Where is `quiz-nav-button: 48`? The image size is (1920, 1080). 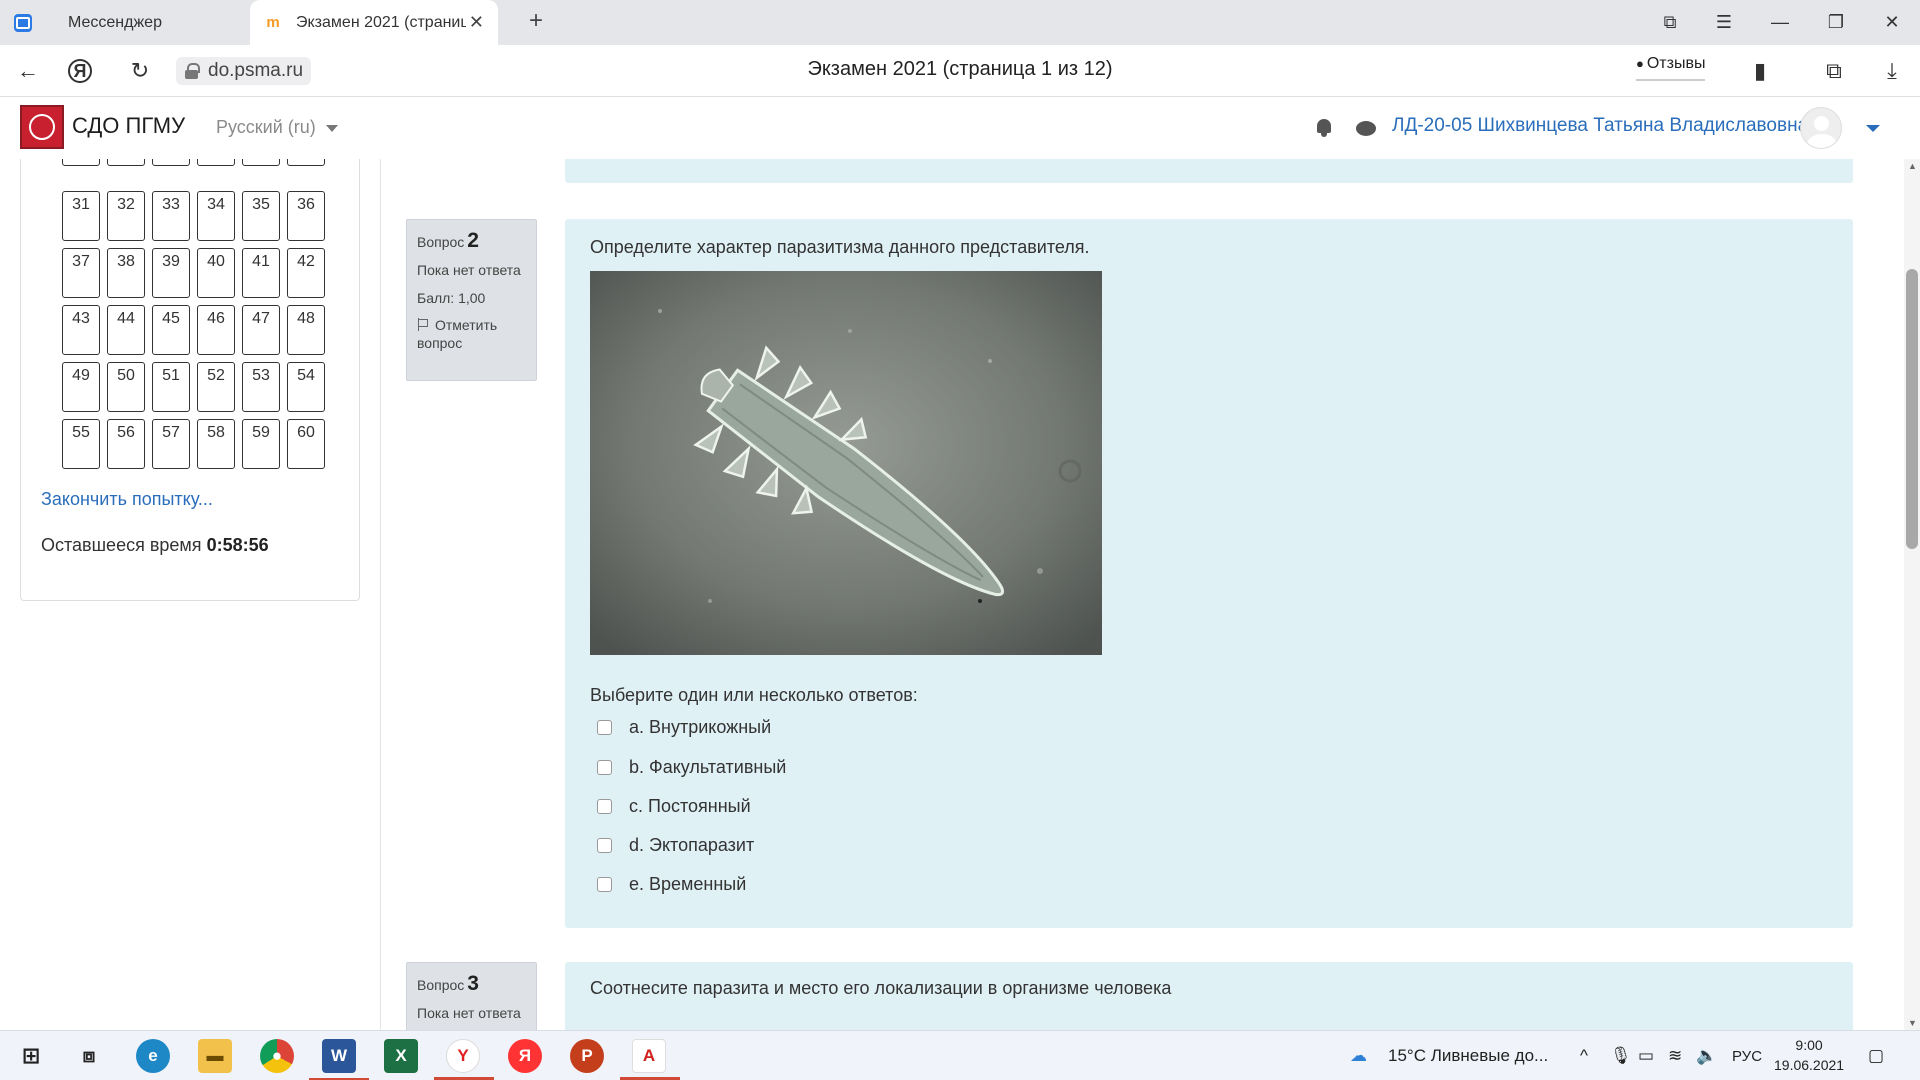
quiz-nav-button: 48 is located at coordinates (306, 330).